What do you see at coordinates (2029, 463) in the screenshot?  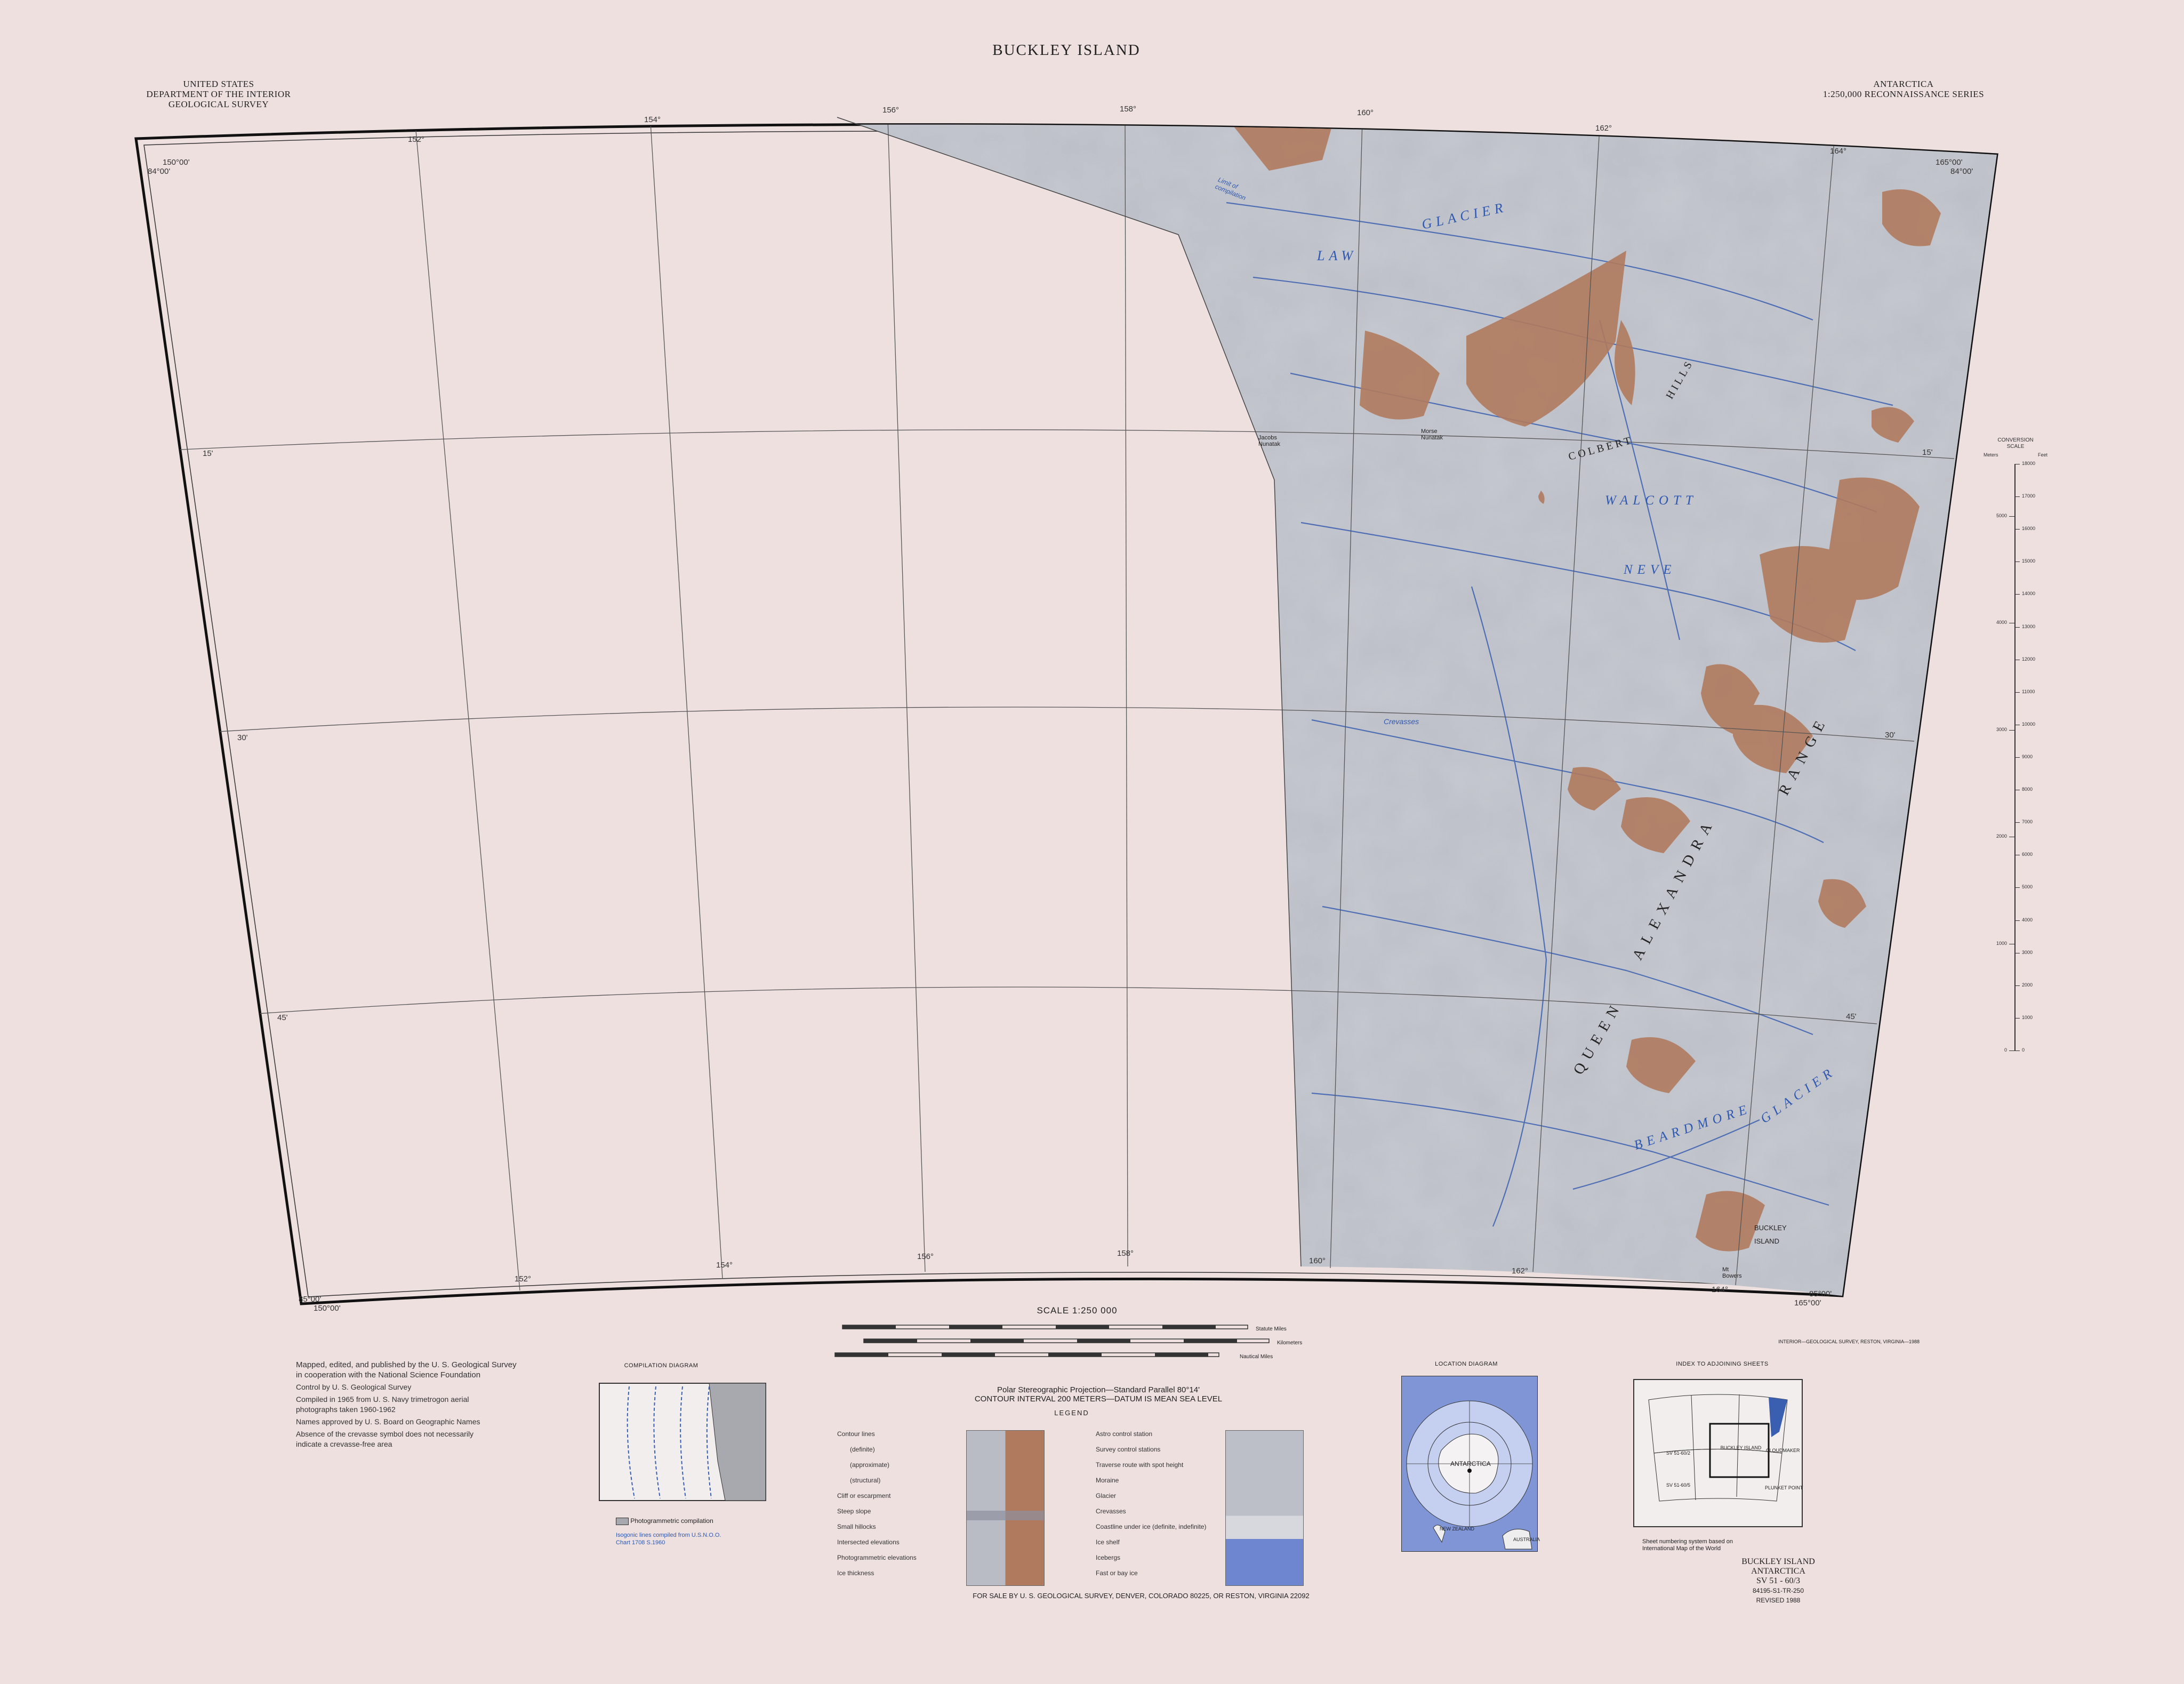 I see `feet-label: 18000` at bounding box center [2029, 463].